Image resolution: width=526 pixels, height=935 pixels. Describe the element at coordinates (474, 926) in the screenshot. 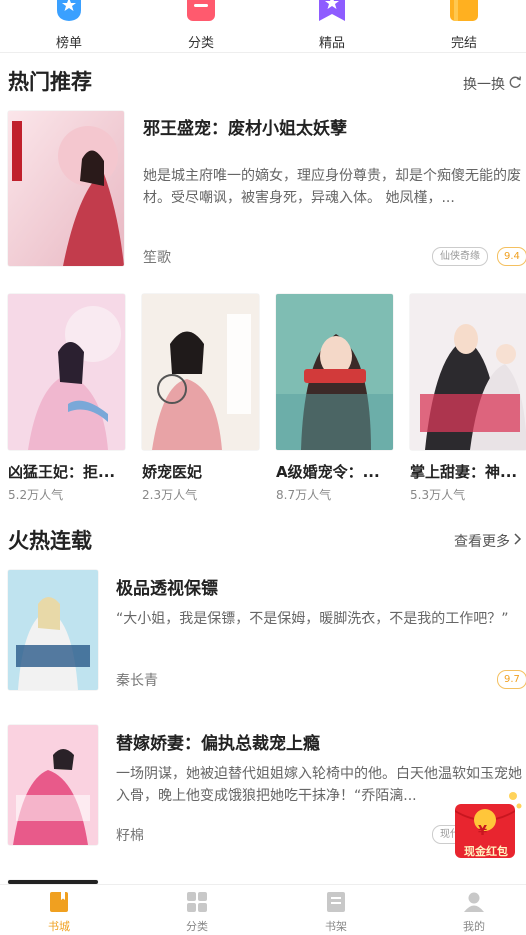

I see `tab-profile-label: 我的` at that location.